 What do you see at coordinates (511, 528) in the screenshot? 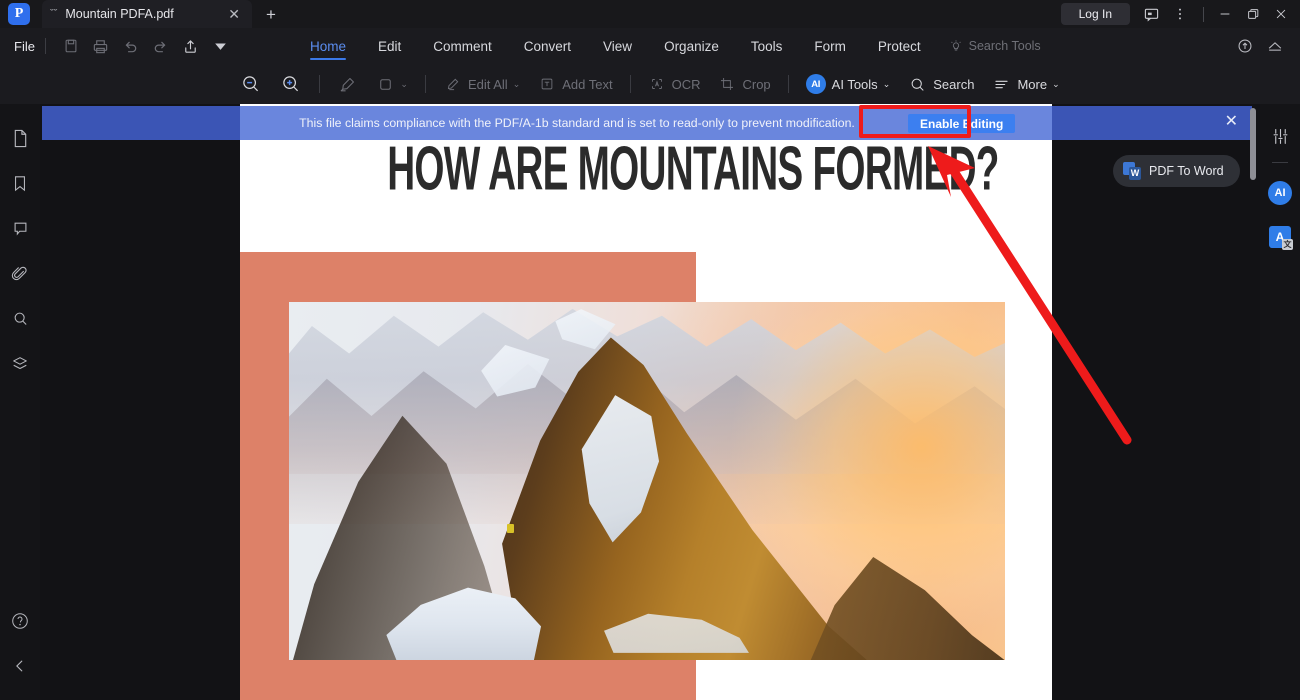
I see `photo-hiker` at bounding box center [511, 528].